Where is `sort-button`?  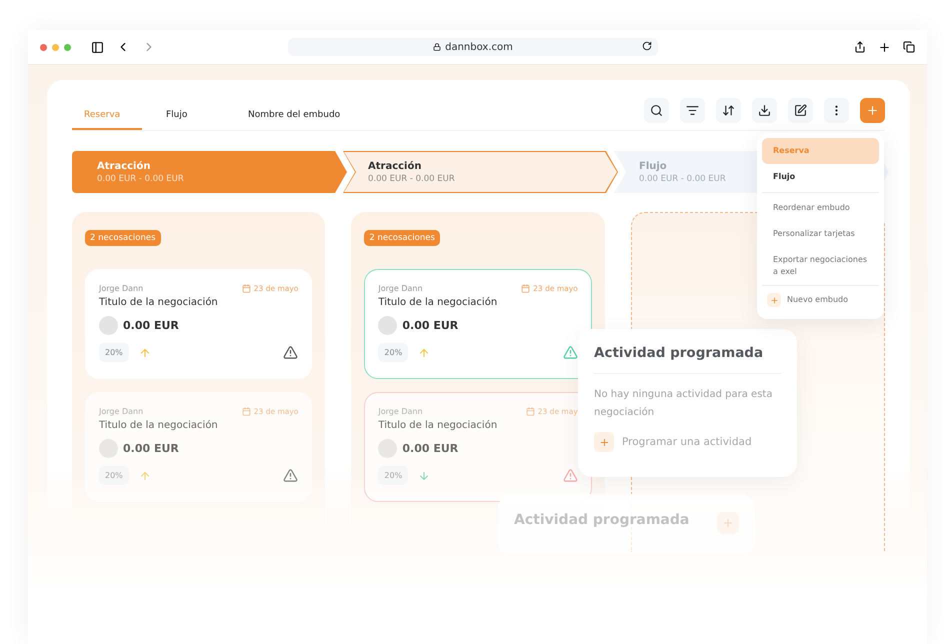 sort-button is located at coordinates (728, 110).